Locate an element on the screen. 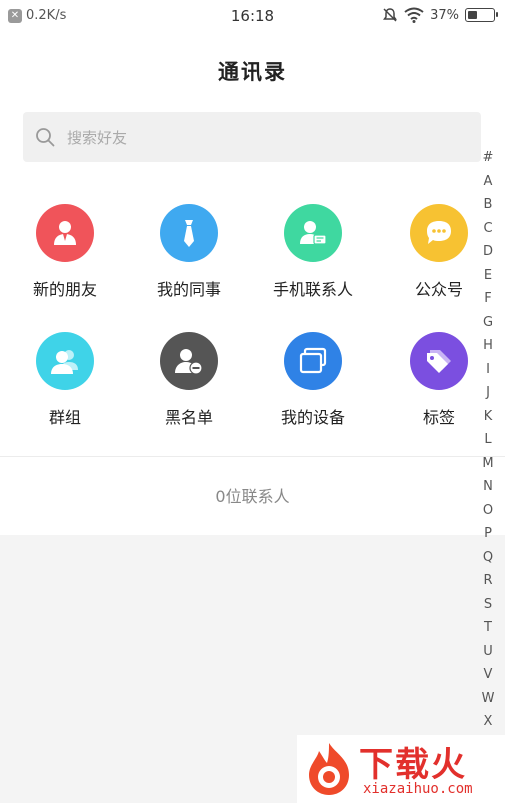 This screenshot has width=505, height=803. grid-item-tags: 标签 is located at coordinates (439, 380).